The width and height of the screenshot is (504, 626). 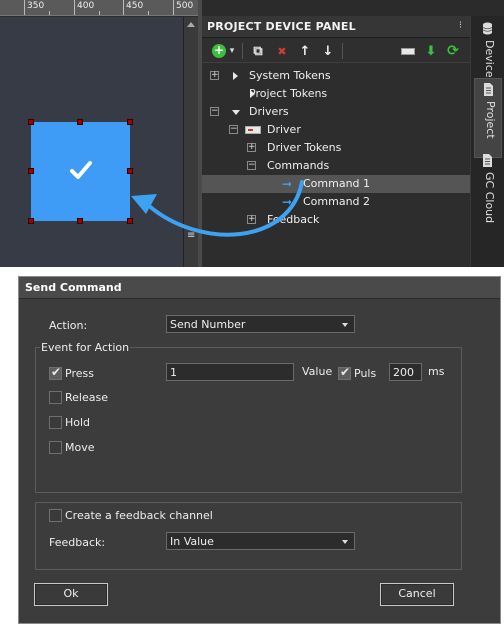 I want to click on ok-button: Ok, so click(x=71, y=594).